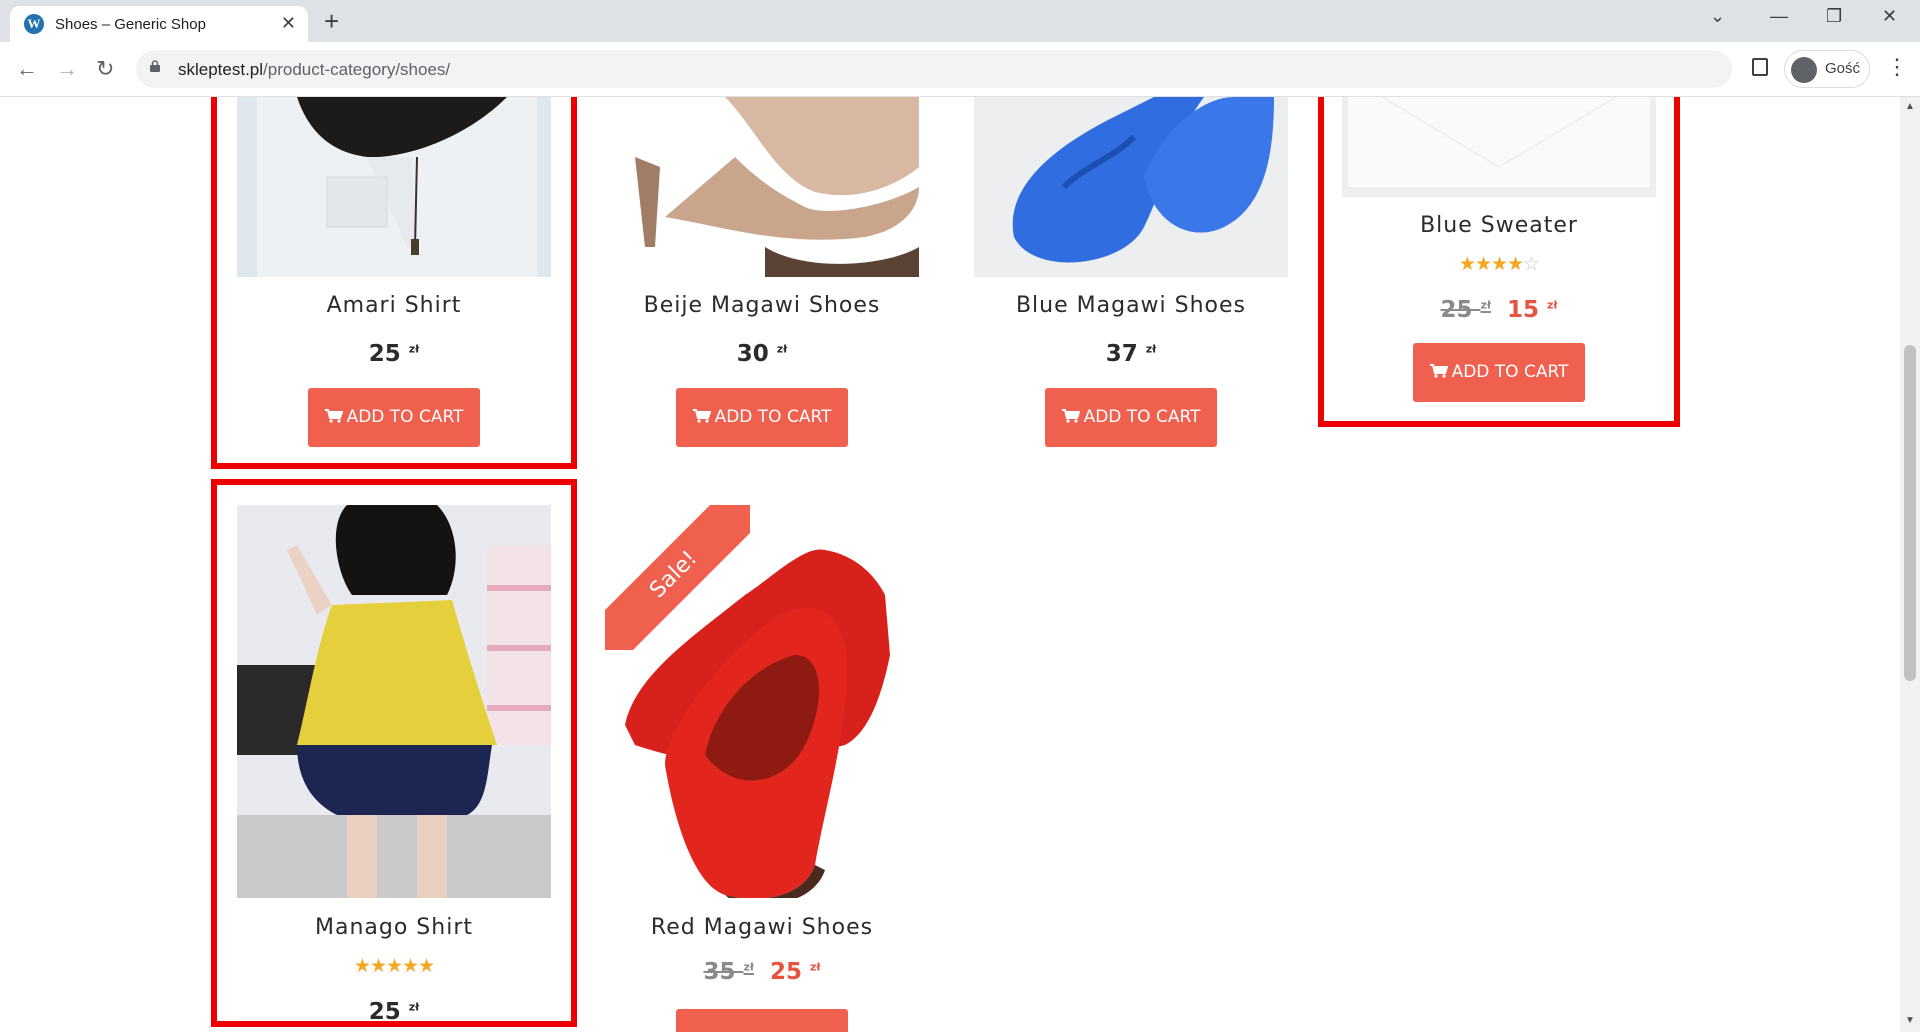 The height and width of the screenshot is (1032, 1920). What do you see at coordinates (786, 972) in the screenshot?
I see `sale-price-value: 25` at bounding box center [786, 972].